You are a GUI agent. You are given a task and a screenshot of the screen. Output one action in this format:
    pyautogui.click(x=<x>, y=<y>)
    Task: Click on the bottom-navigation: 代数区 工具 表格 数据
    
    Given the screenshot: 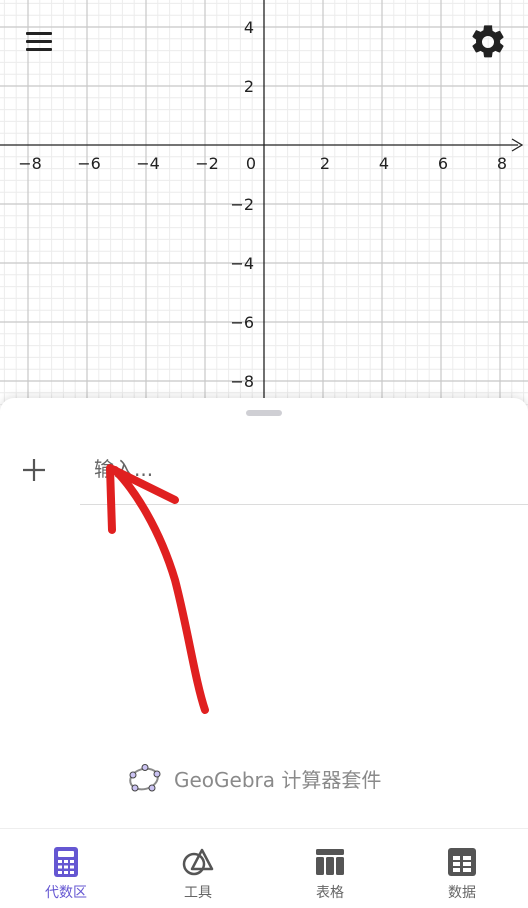 What is the action you would take?
    pyautogui.click(x=264, y=868)
    